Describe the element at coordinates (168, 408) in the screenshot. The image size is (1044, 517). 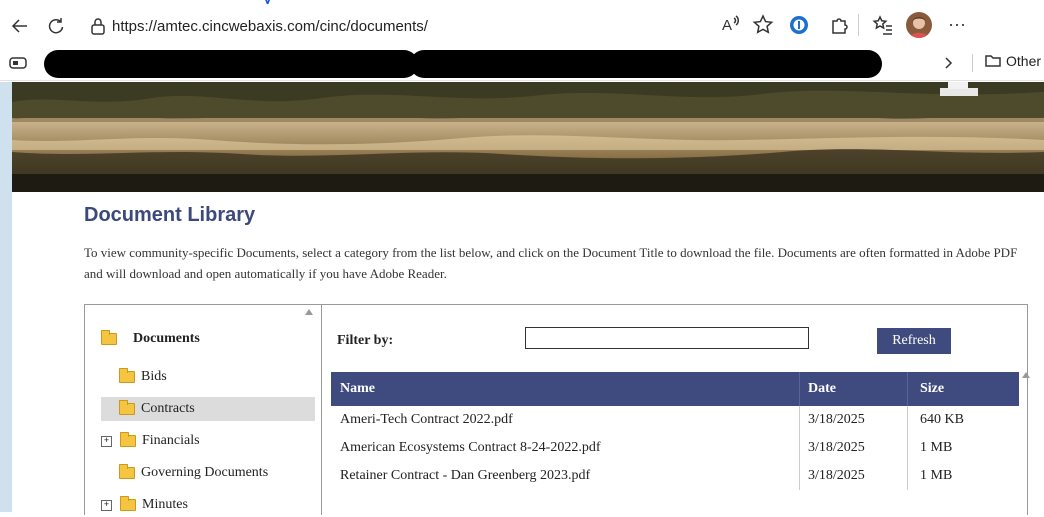
I see `tree-item-label: Contracts` at that location.